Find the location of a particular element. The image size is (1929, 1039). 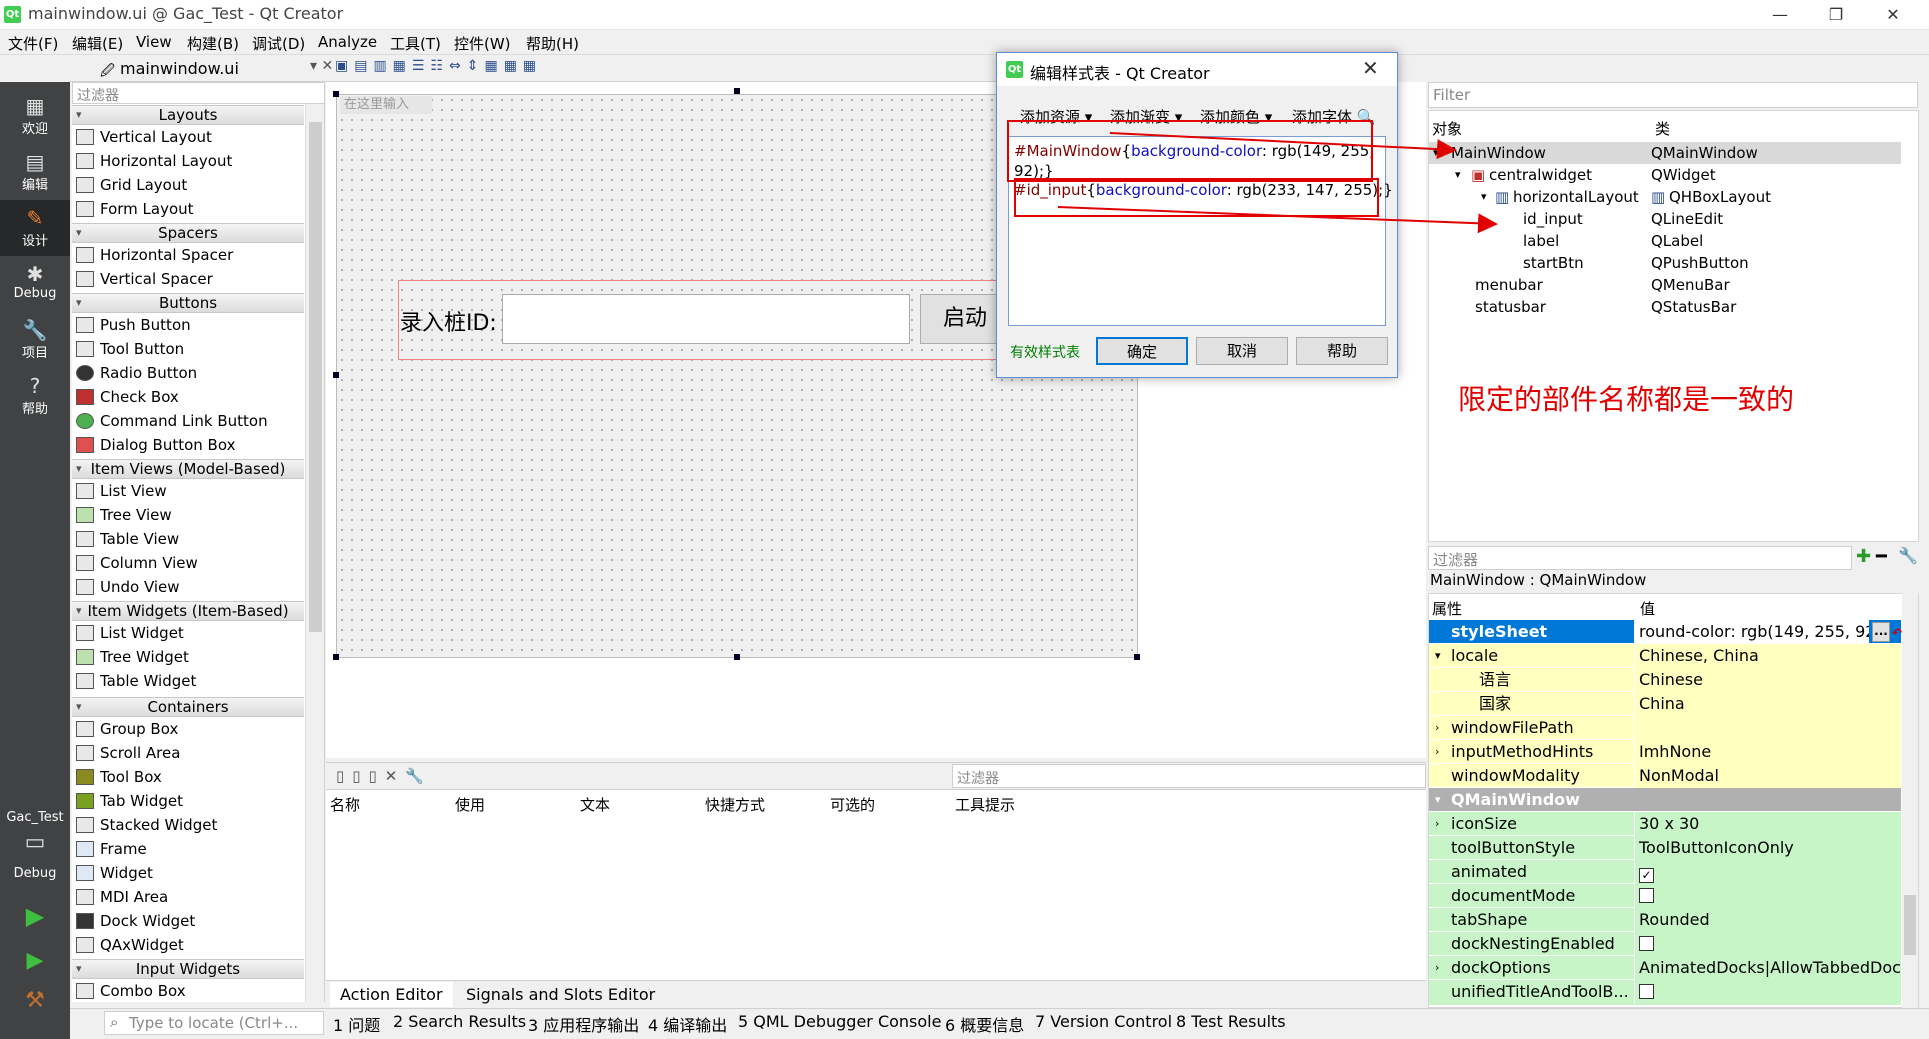

widget-mdi-area: MDI Area is located at coordinates (122, 897).